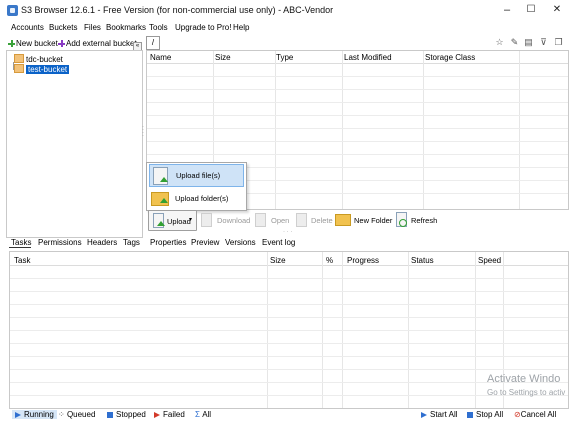 Image resolution: width=572 pixels, height=423 pixels. Describe the element at coordinates (558, 42) in the screenshot. I see `copy-icon: ❐` at that location.